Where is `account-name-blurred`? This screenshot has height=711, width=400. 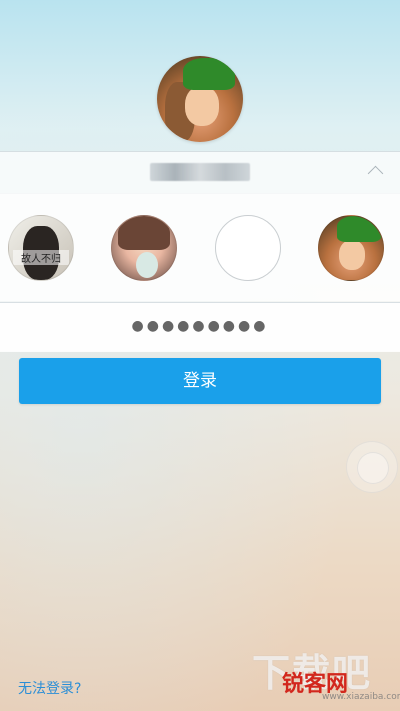
account-name-blurred is located at coordinates (200, 172).